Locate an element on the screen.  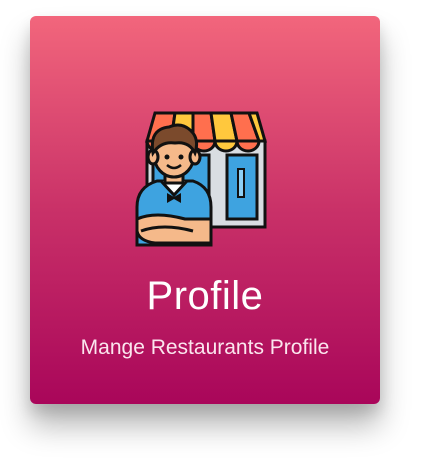
card-subtitle: Mange Restaurants Profile is located at coordinates (205, 347).